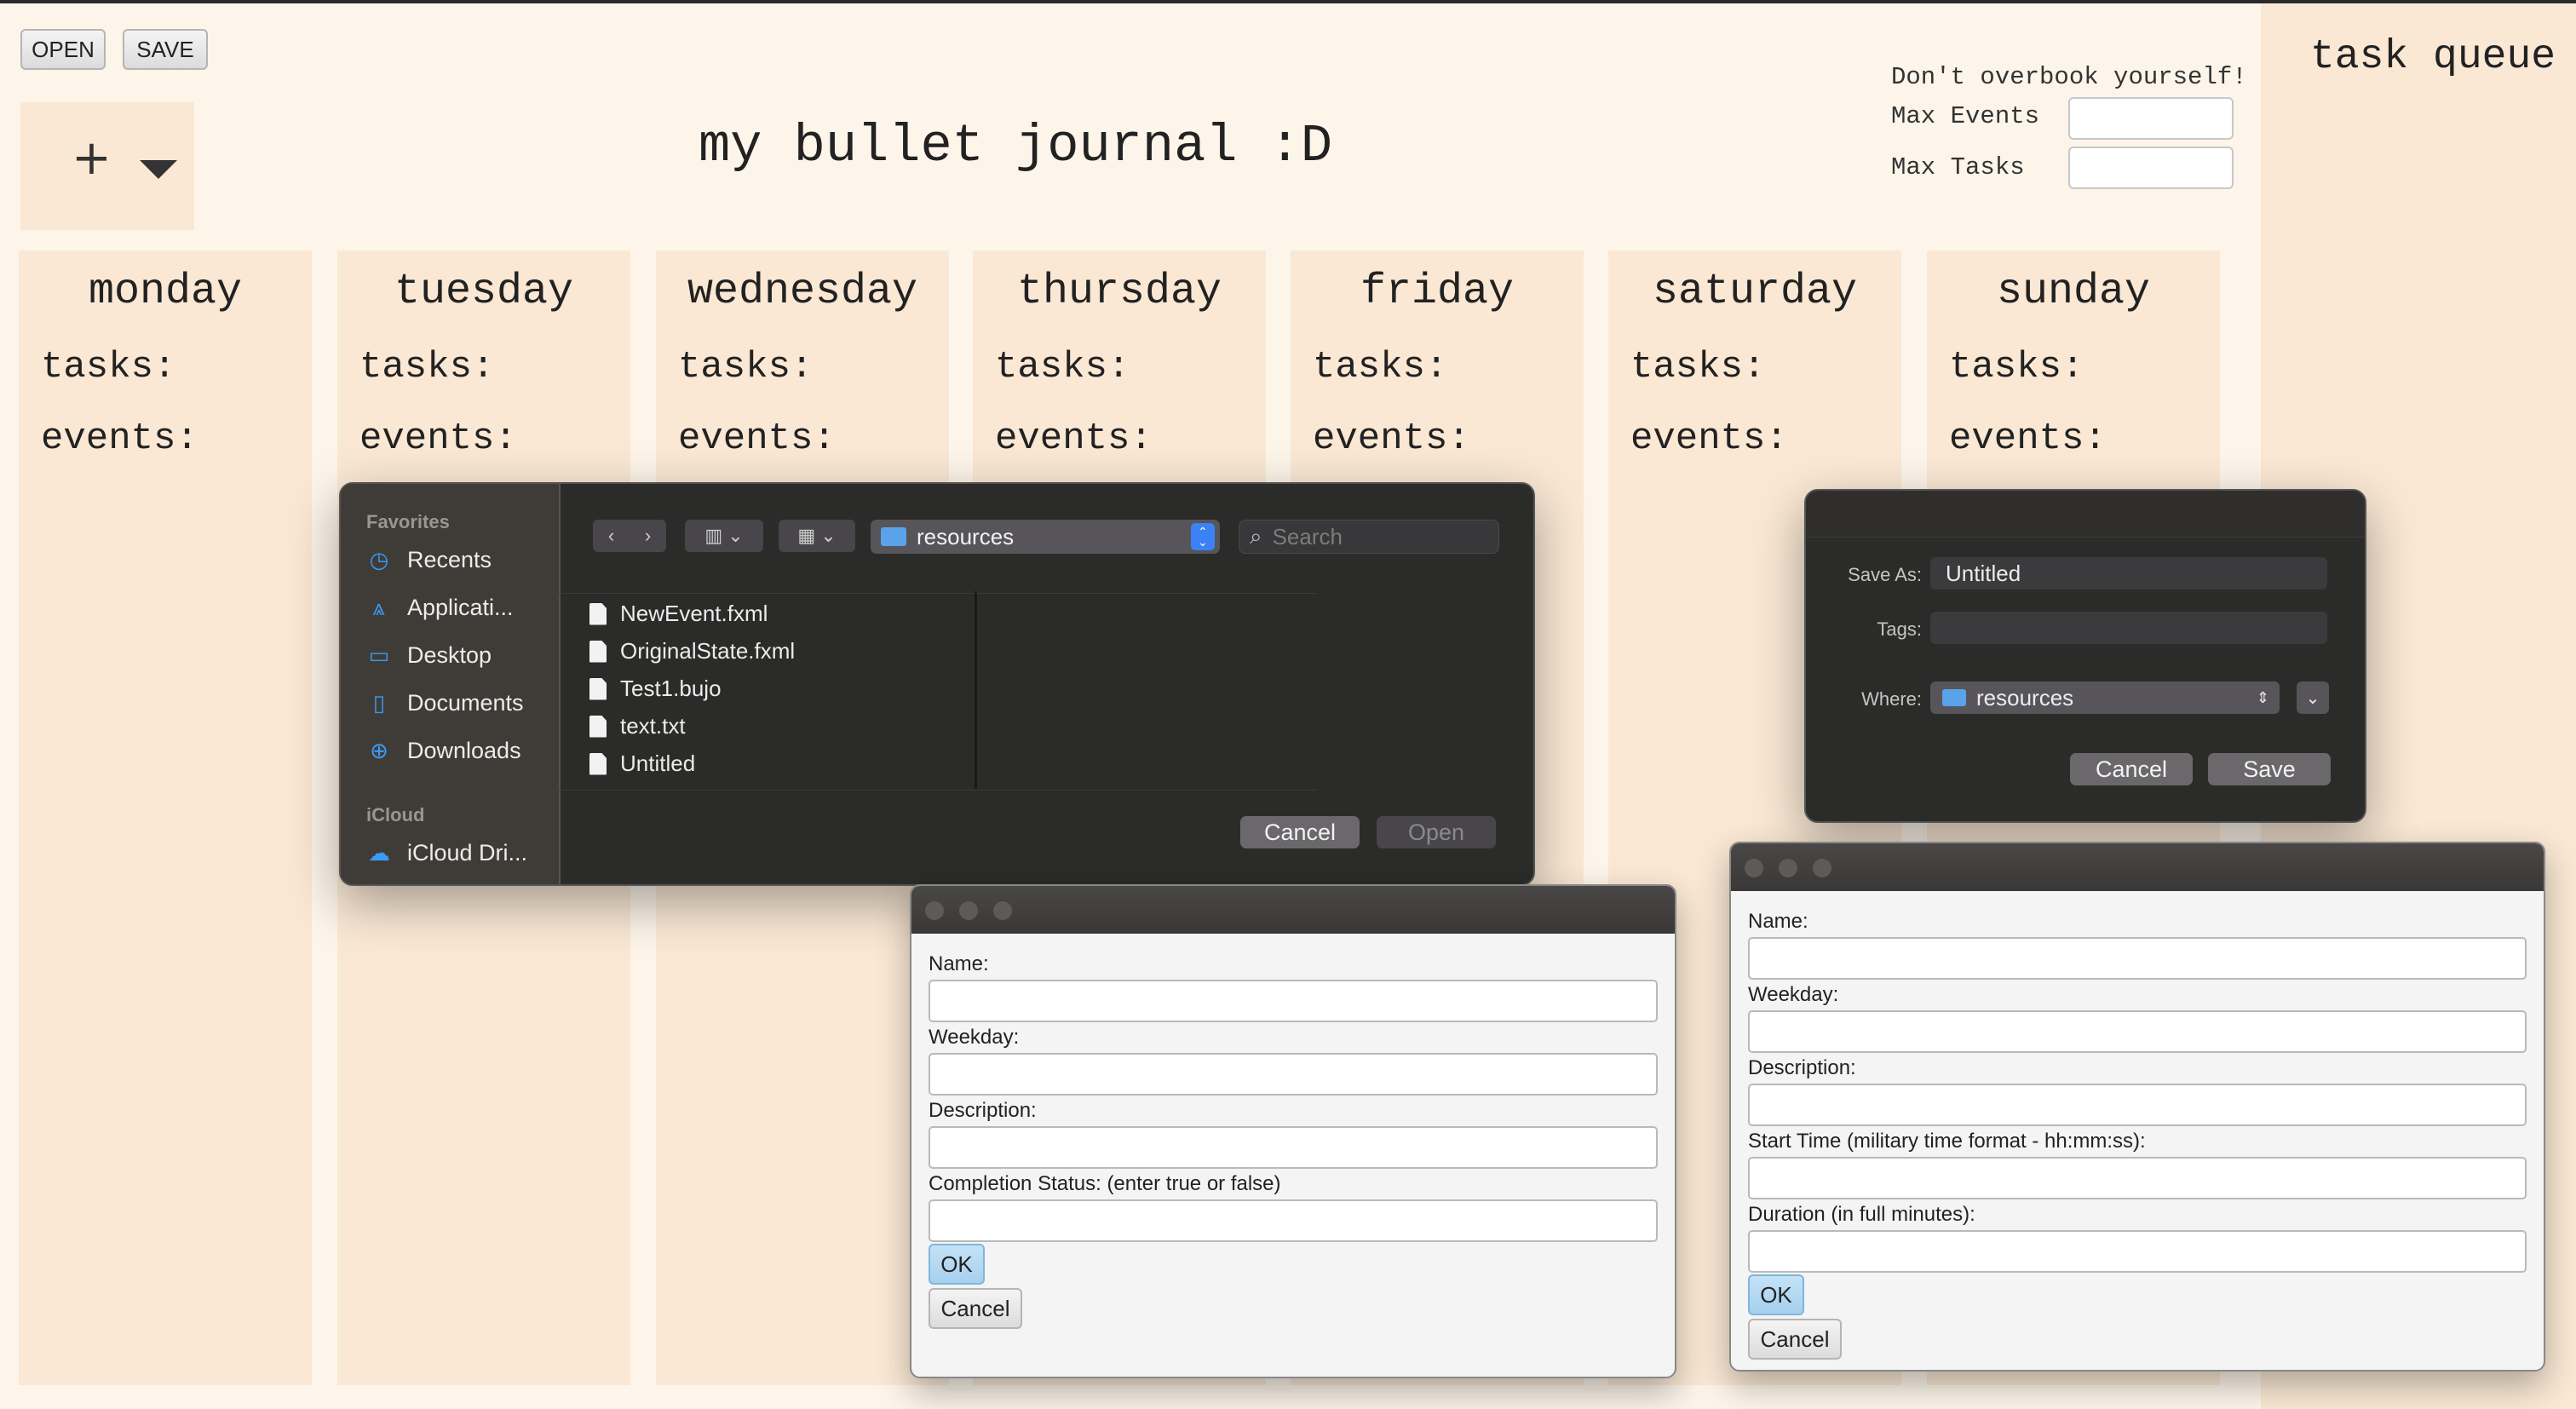 The height and width of the screenshot is (1409, 2576). What do you see at coordinates (396, 814) in the screenshot?
I see `icloud-heading: iCloud` at bounding box center [396, 814].